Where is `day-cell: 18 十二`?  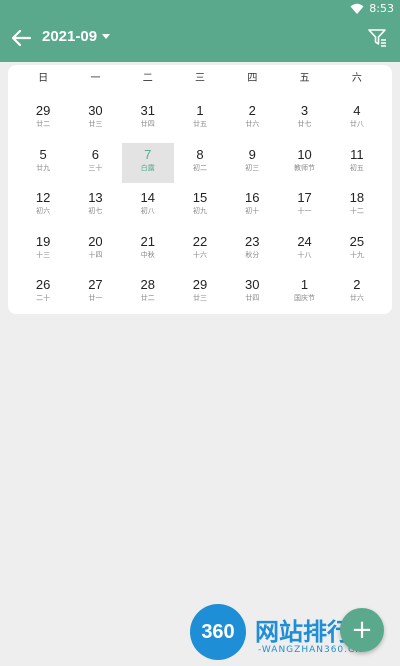 day-cell: 18 十二 is located at coordinates (357, 206).